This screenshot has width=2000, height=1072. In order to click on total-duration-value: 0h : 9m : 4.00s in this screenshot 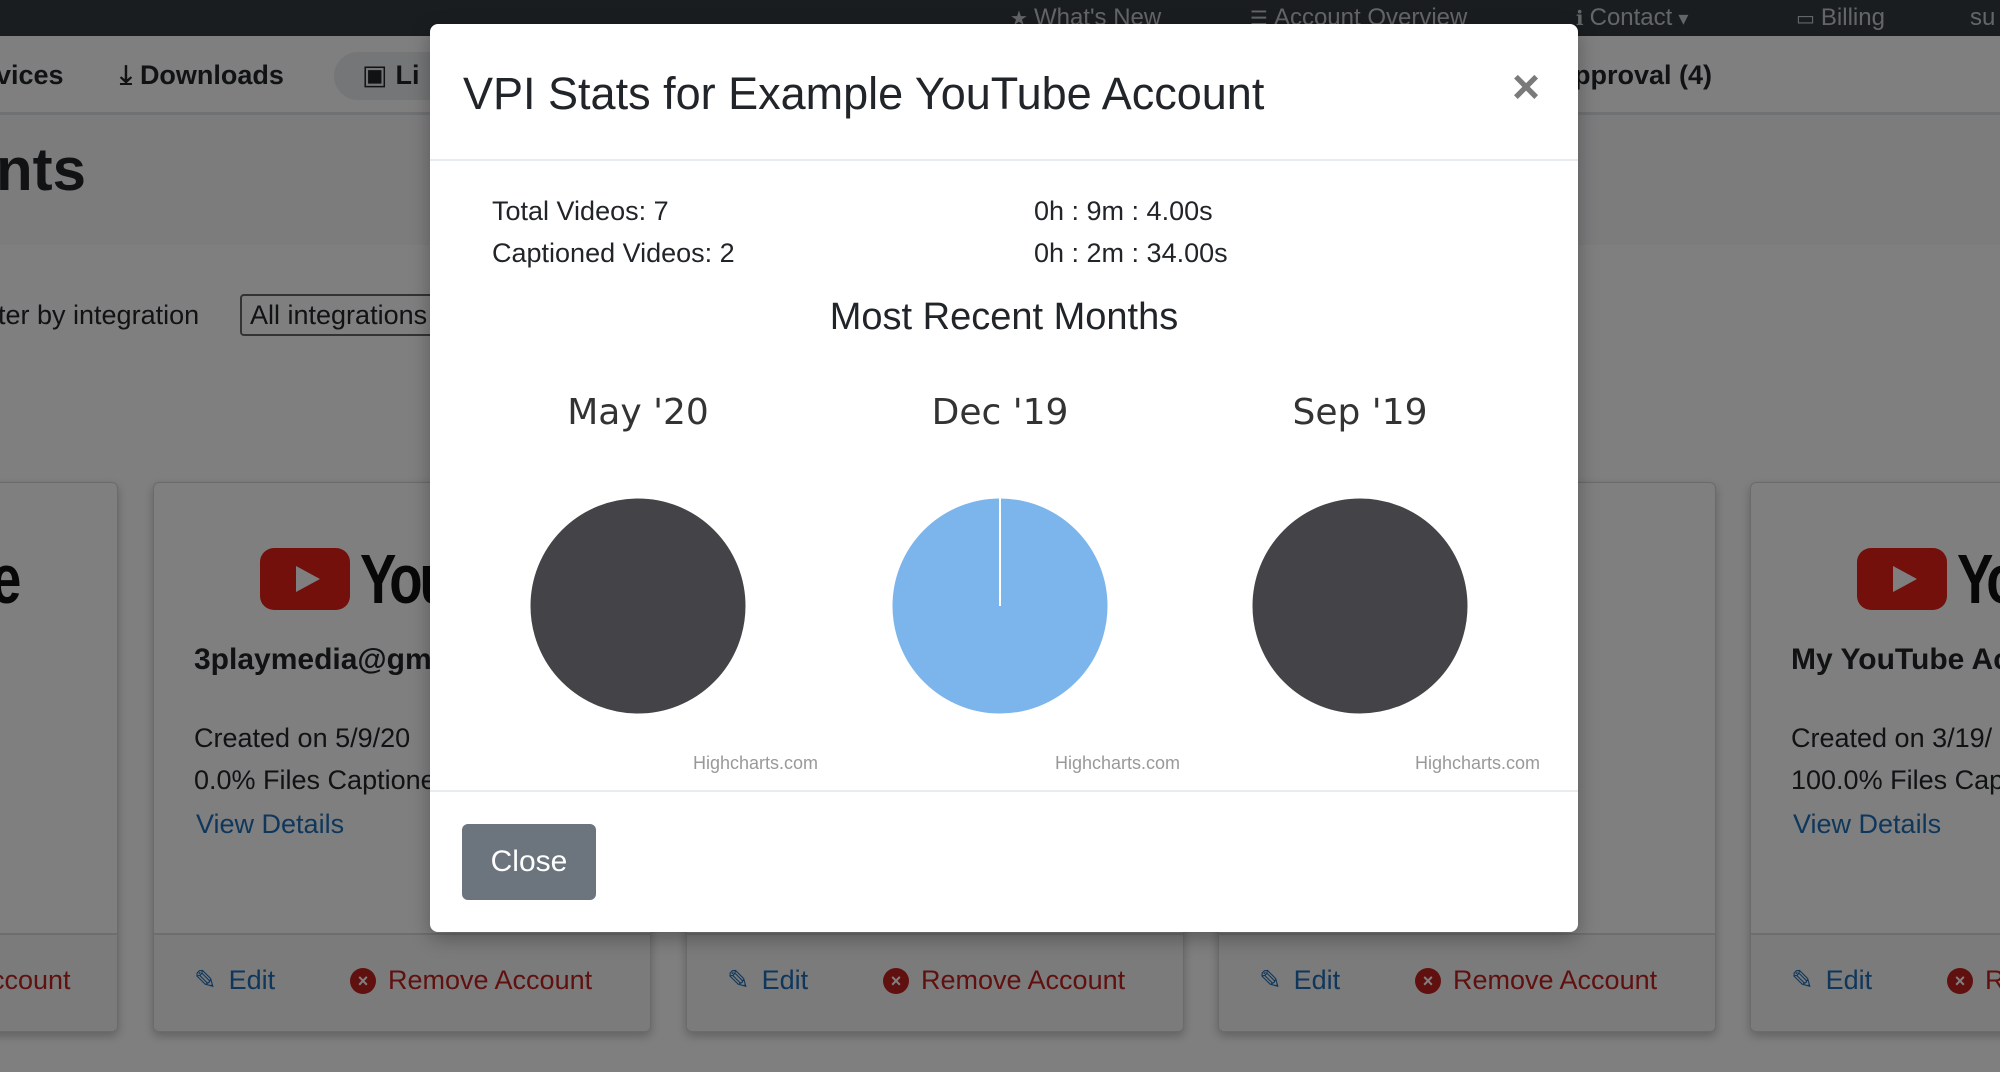, I will do `click(1123, 211)`.